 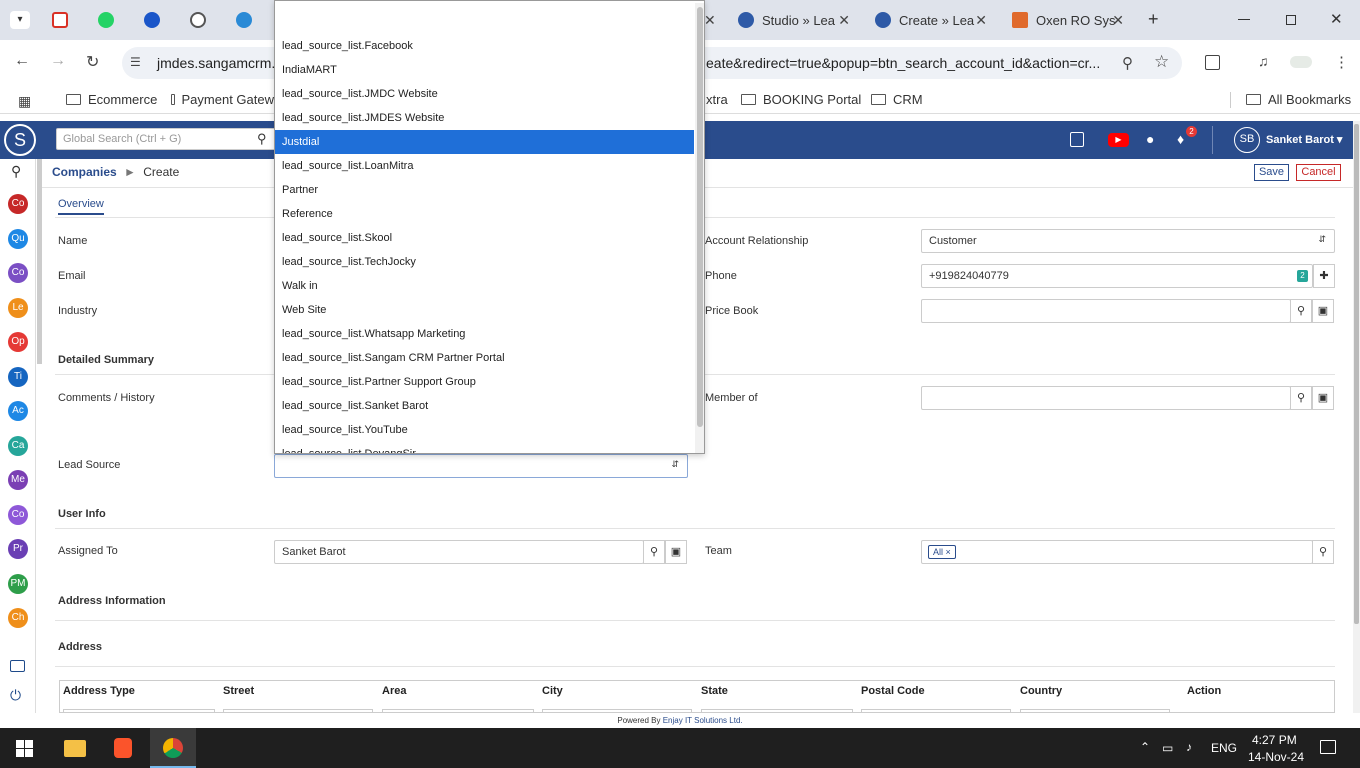 I want to click on cancel-button: Cancel, so click(x=1318, y=172).